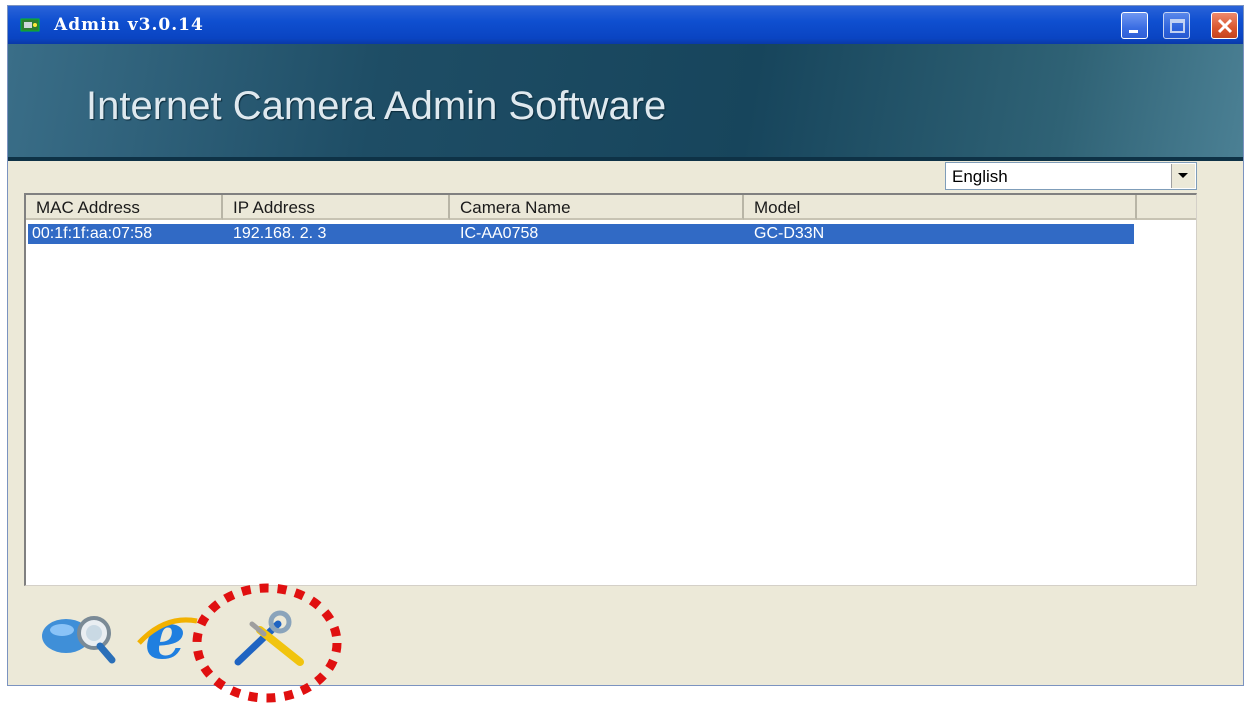 The height and width of the screenshot is (709, 1251). Describe the element at coordinates (336, 207) in the screenshot. I see `column-header-ip: IP Address` at that location.